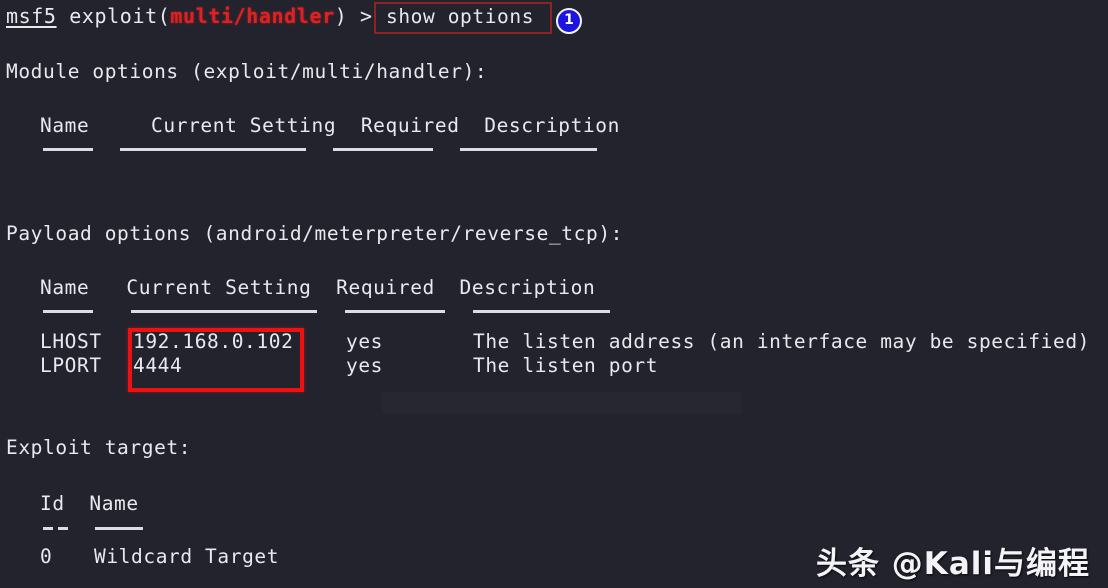  What do you see at coordinates (566, 365) in the screenshot?
I see `lport-description-cell: The listen port` at bounding box center [566, 365].